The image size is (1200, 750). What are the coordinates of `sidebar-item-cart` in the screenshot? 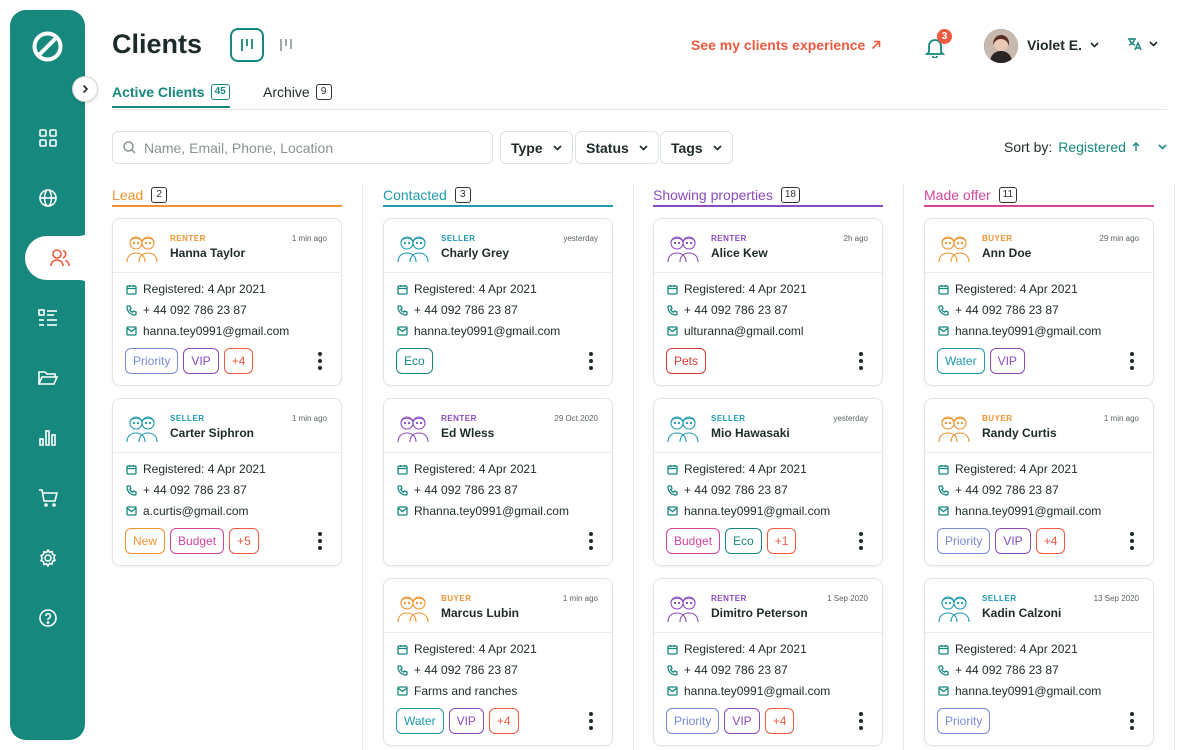 It's located at (47, 498).